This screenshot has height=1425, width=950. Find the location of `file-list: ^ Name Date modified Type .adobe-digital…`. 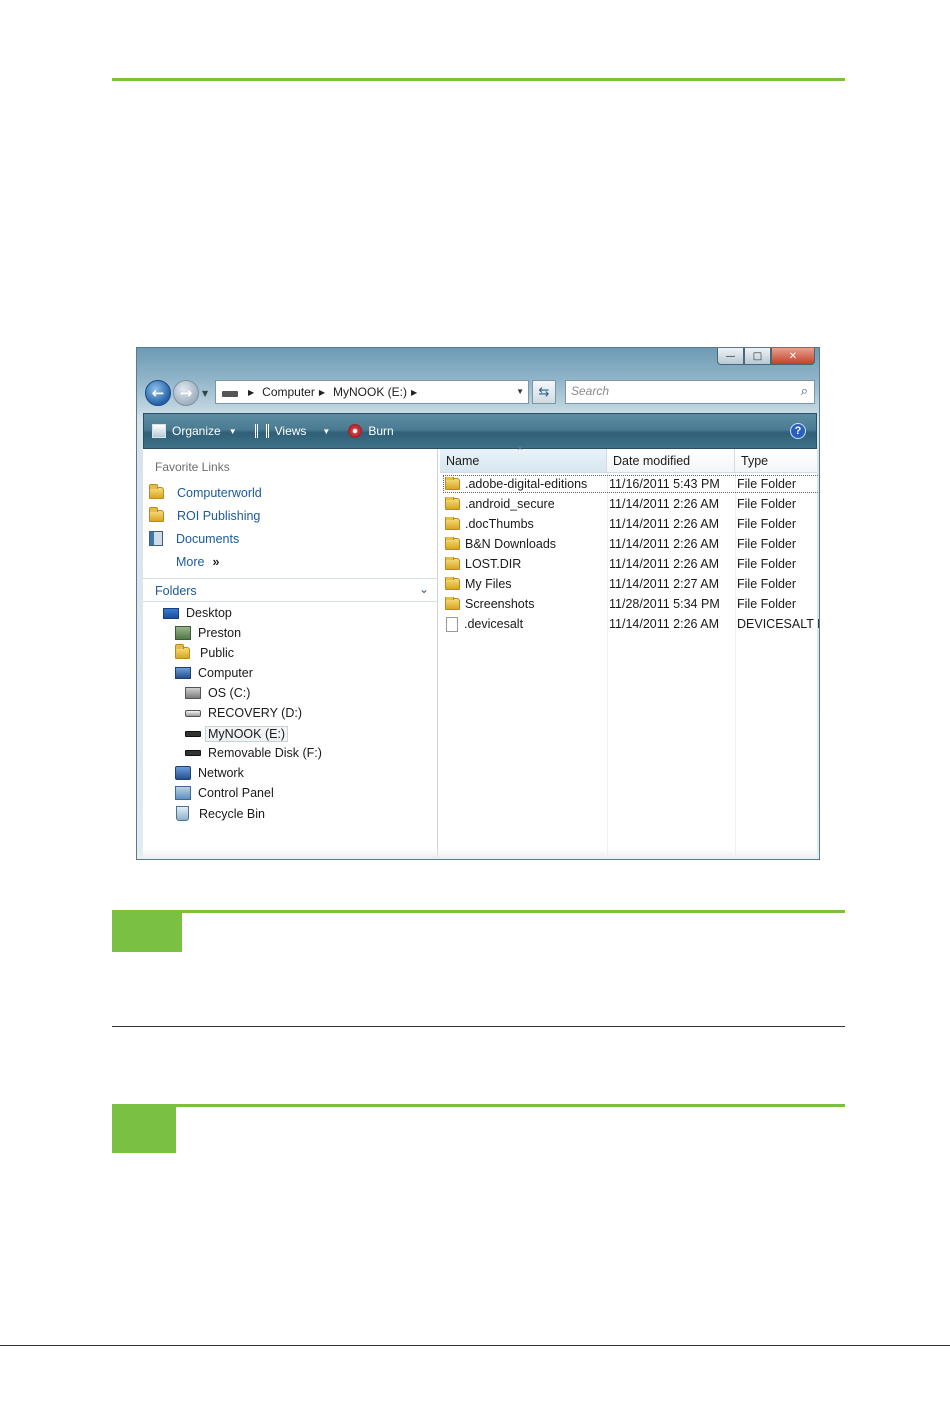

file-list: ^ Name Date modified Type .adobe-digital… is located at coordinates (628, 652).